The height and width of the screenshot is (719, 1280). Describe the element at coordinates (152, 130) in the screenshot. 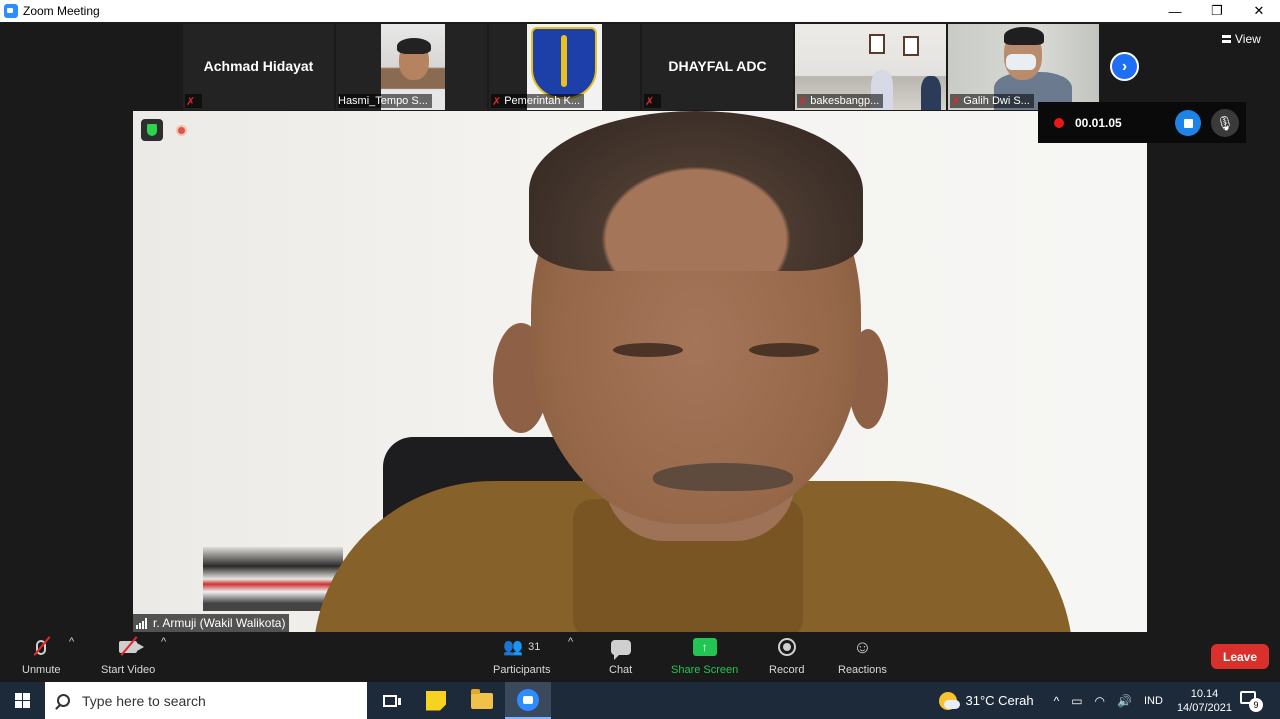

I see `security-shield-icon` at that location.